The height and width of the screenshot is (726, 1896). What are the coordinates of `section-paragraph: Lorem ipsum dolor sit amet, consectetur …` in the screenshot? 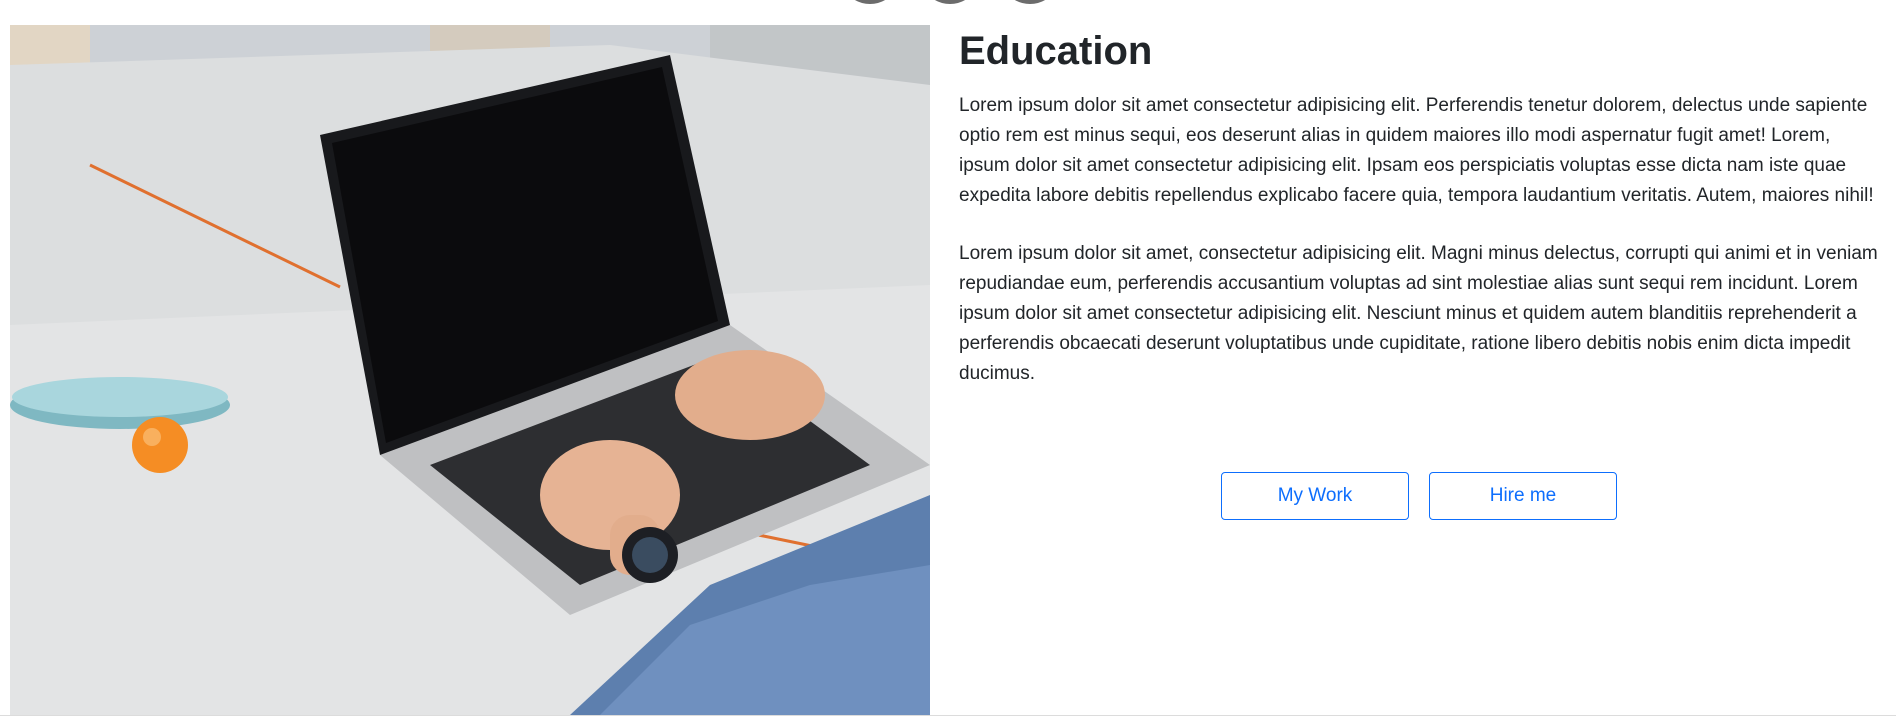 It's located at (1418, 313).